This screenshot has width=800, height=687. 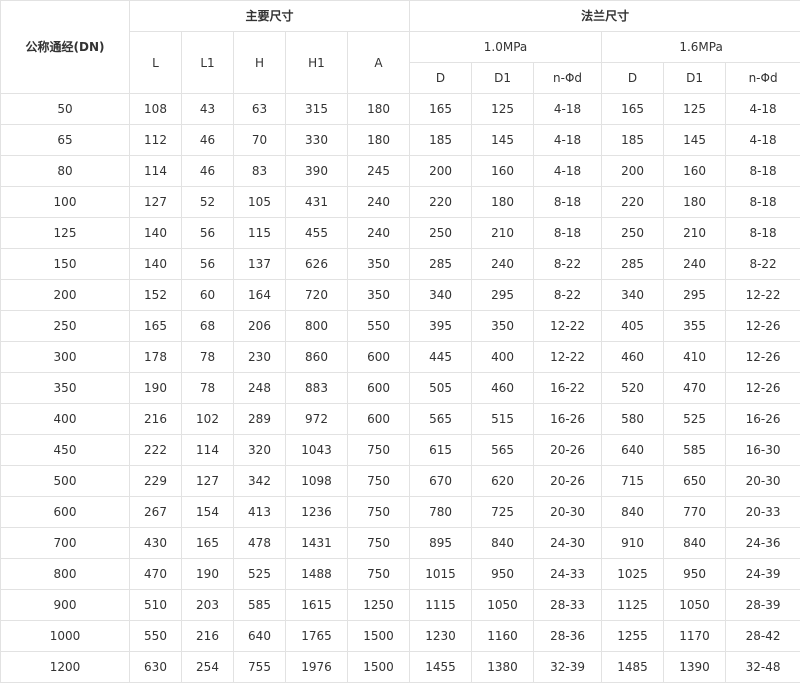 I want to click on dn-cell: 100, so click(x=65, y=202).